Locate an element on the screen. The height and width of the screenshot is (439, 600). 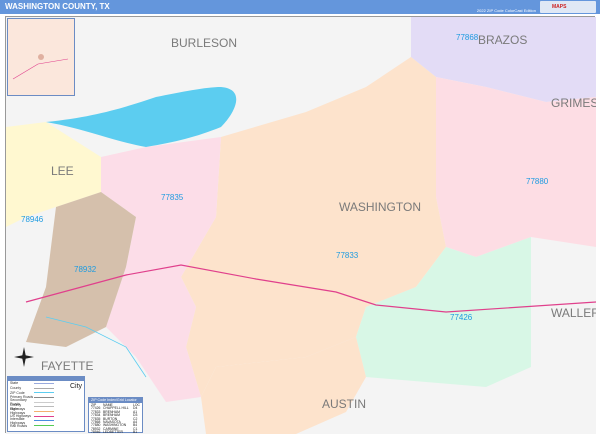
edition-label: 2022 ZIP Code ColorCast Edition is located at coordinates (506, 10).